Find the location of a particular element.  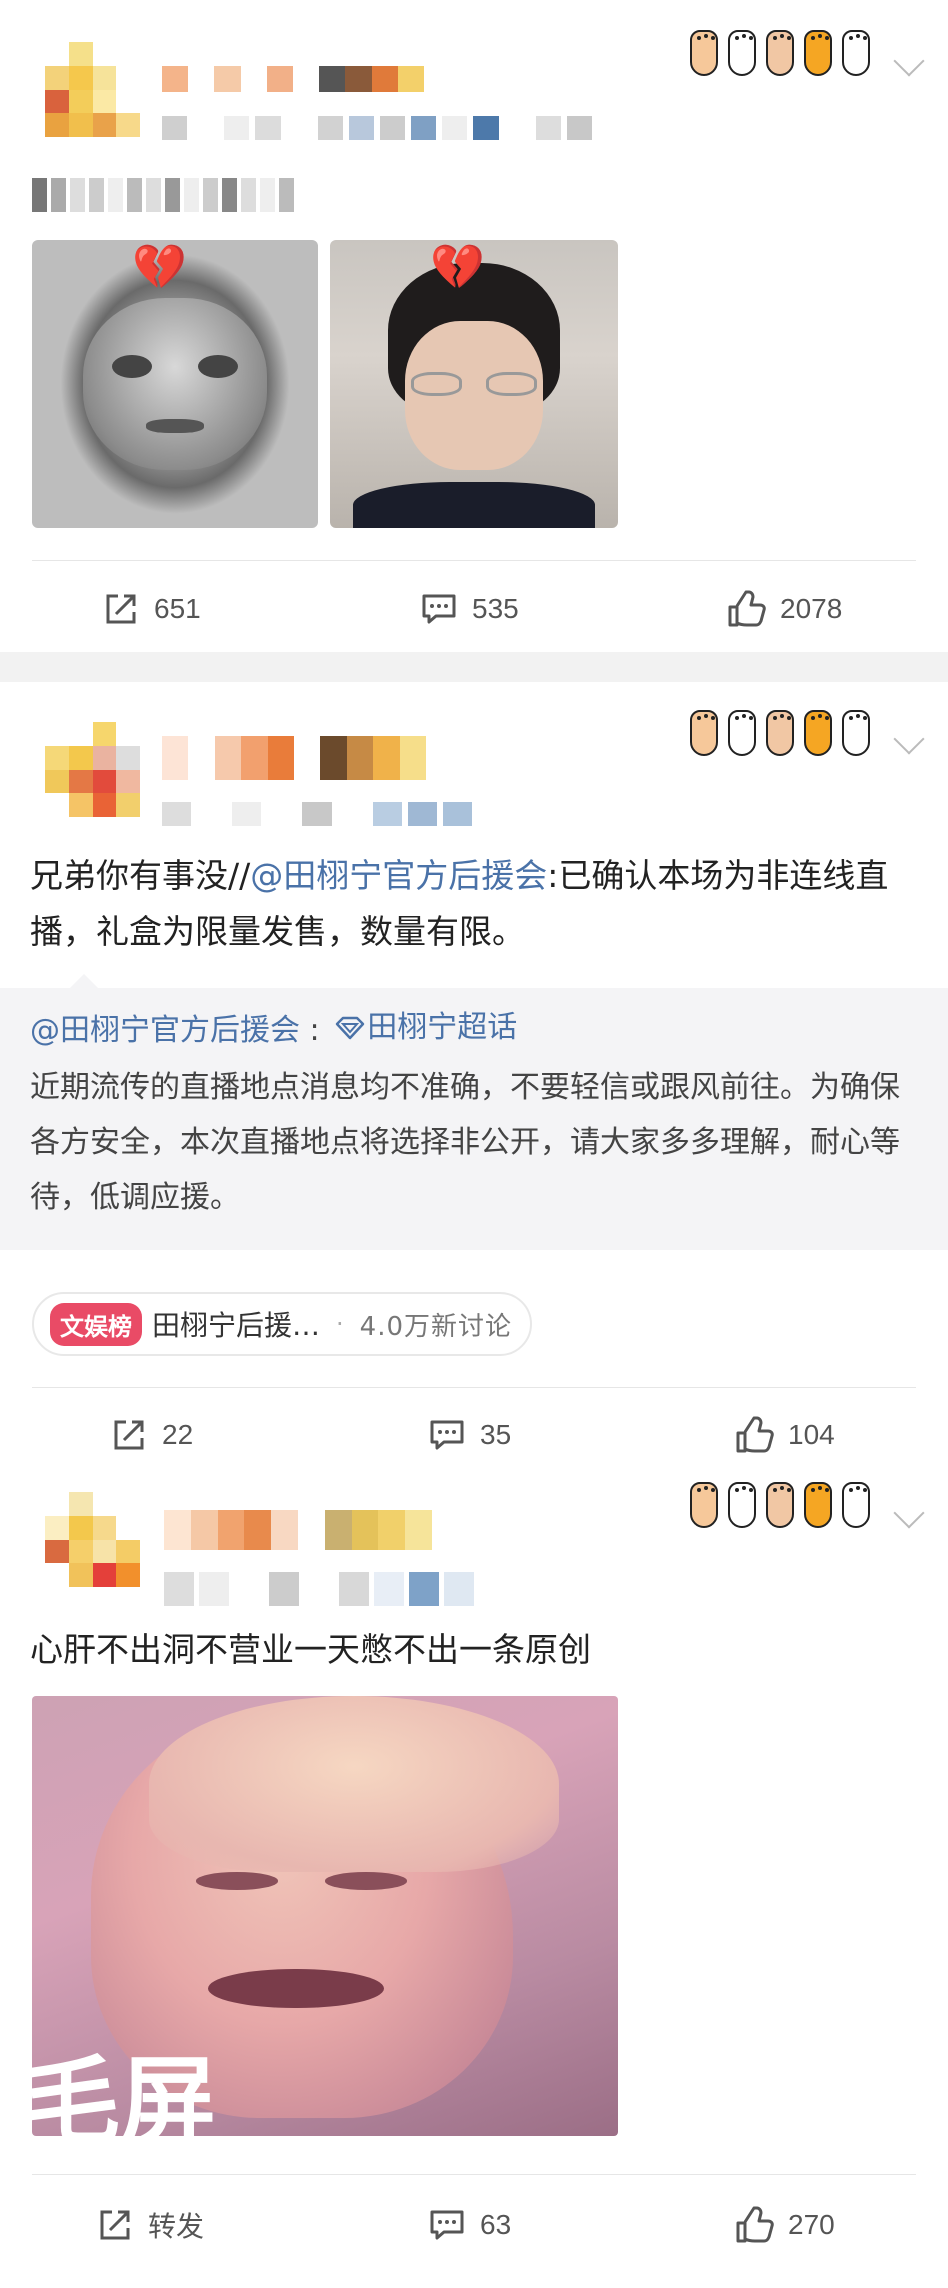

diamond-icon is located at coordinates (350, 1028).